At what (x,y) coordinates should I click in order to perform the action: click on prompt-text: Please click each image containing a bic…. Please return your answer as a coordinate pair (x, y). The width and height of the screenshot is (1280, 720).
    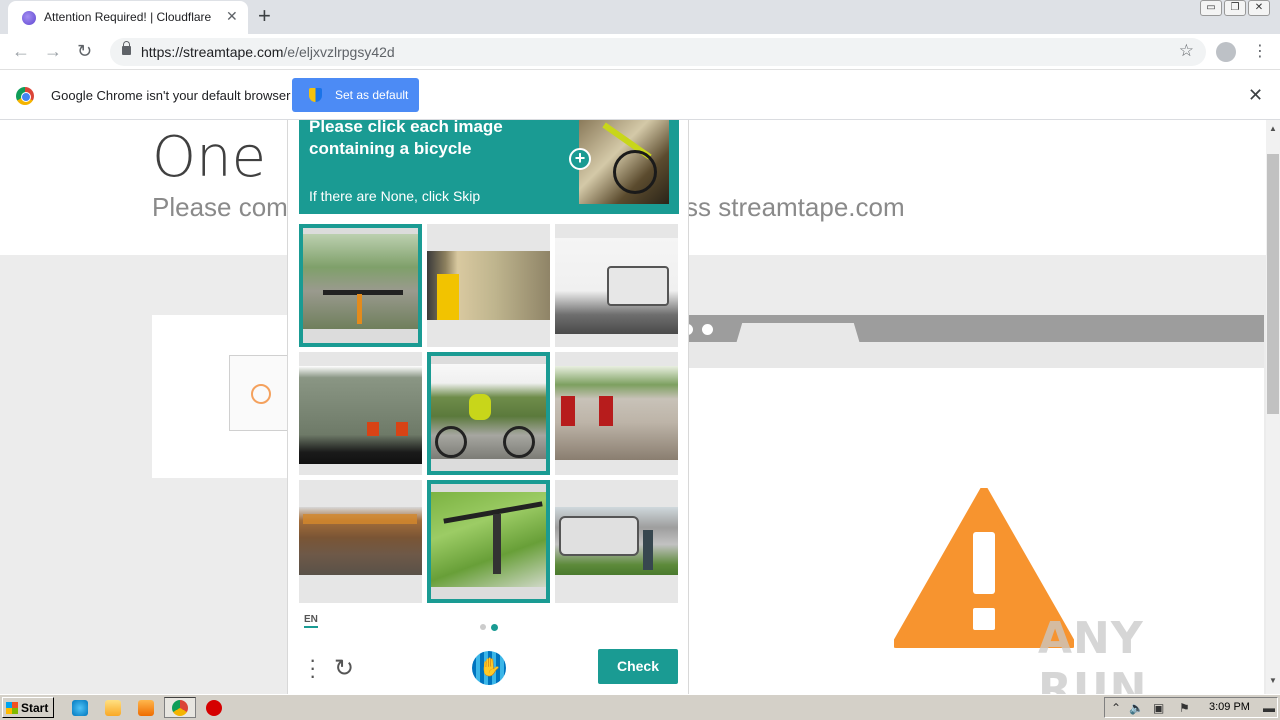
    Looking at the image, I should click on (406, 137).